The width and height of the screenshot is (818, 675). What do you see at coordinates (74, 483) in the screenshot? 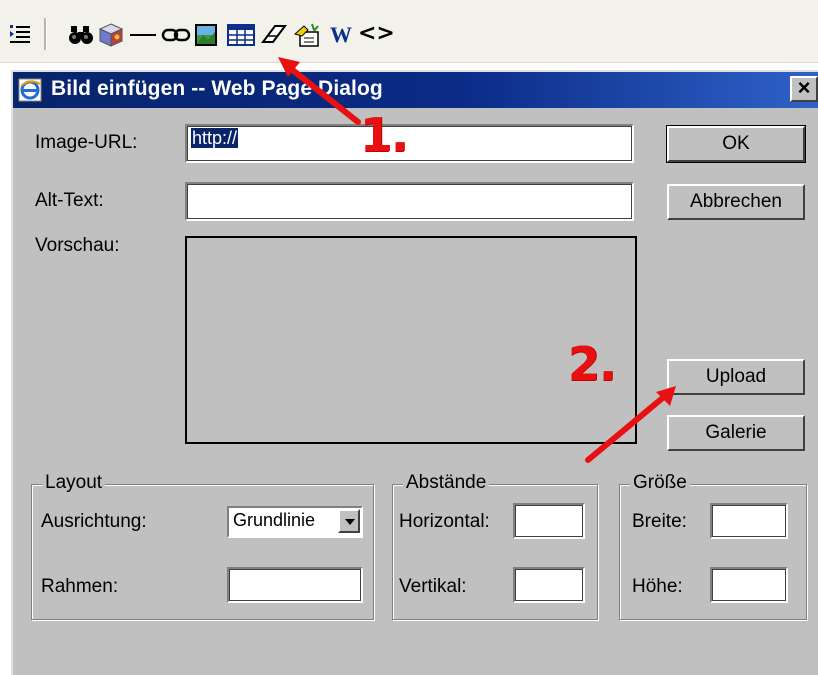
I see `layout-legend: Layout` at bounding box center [74, 483].